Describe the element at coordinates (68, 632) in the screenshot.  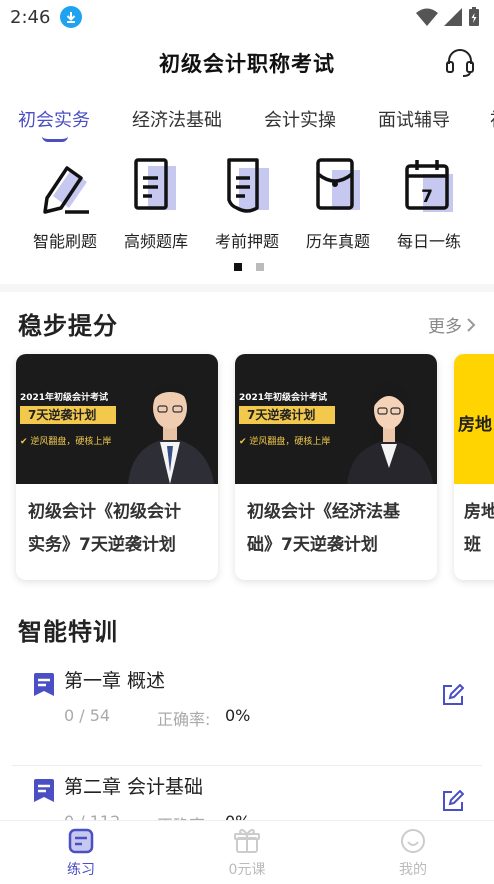
I see `section-title-training: 智能特训` at that location.